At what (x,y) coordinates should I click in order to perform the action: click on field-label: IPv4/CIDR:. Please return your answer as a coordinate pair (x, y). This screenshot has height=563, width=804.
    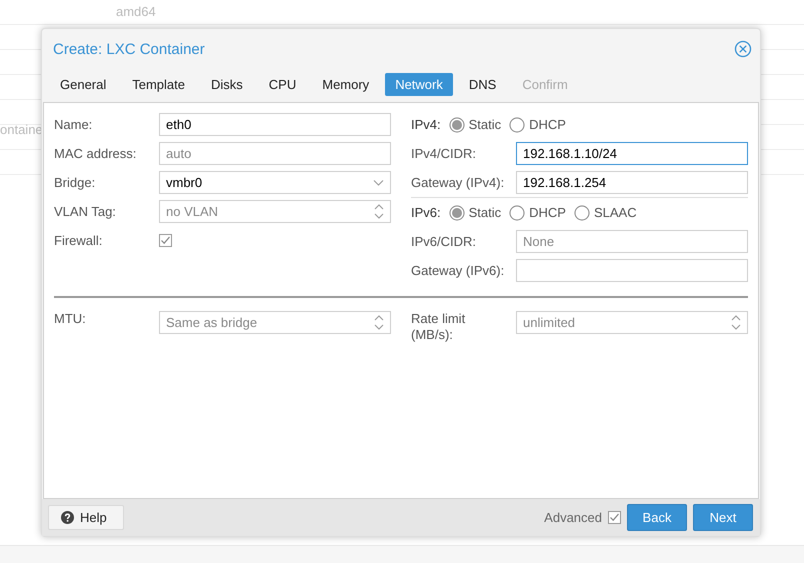
    Looking at the image, I should click on (444, 153).